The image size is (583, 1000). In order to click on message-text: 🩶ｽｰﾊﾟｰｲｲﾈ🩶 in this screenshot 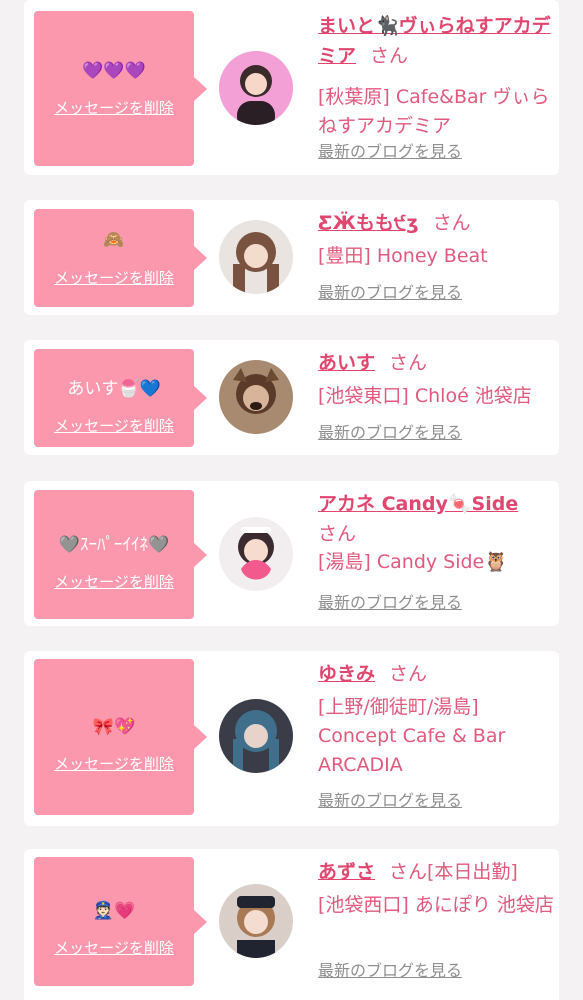, I will do `click(114, 545)`.